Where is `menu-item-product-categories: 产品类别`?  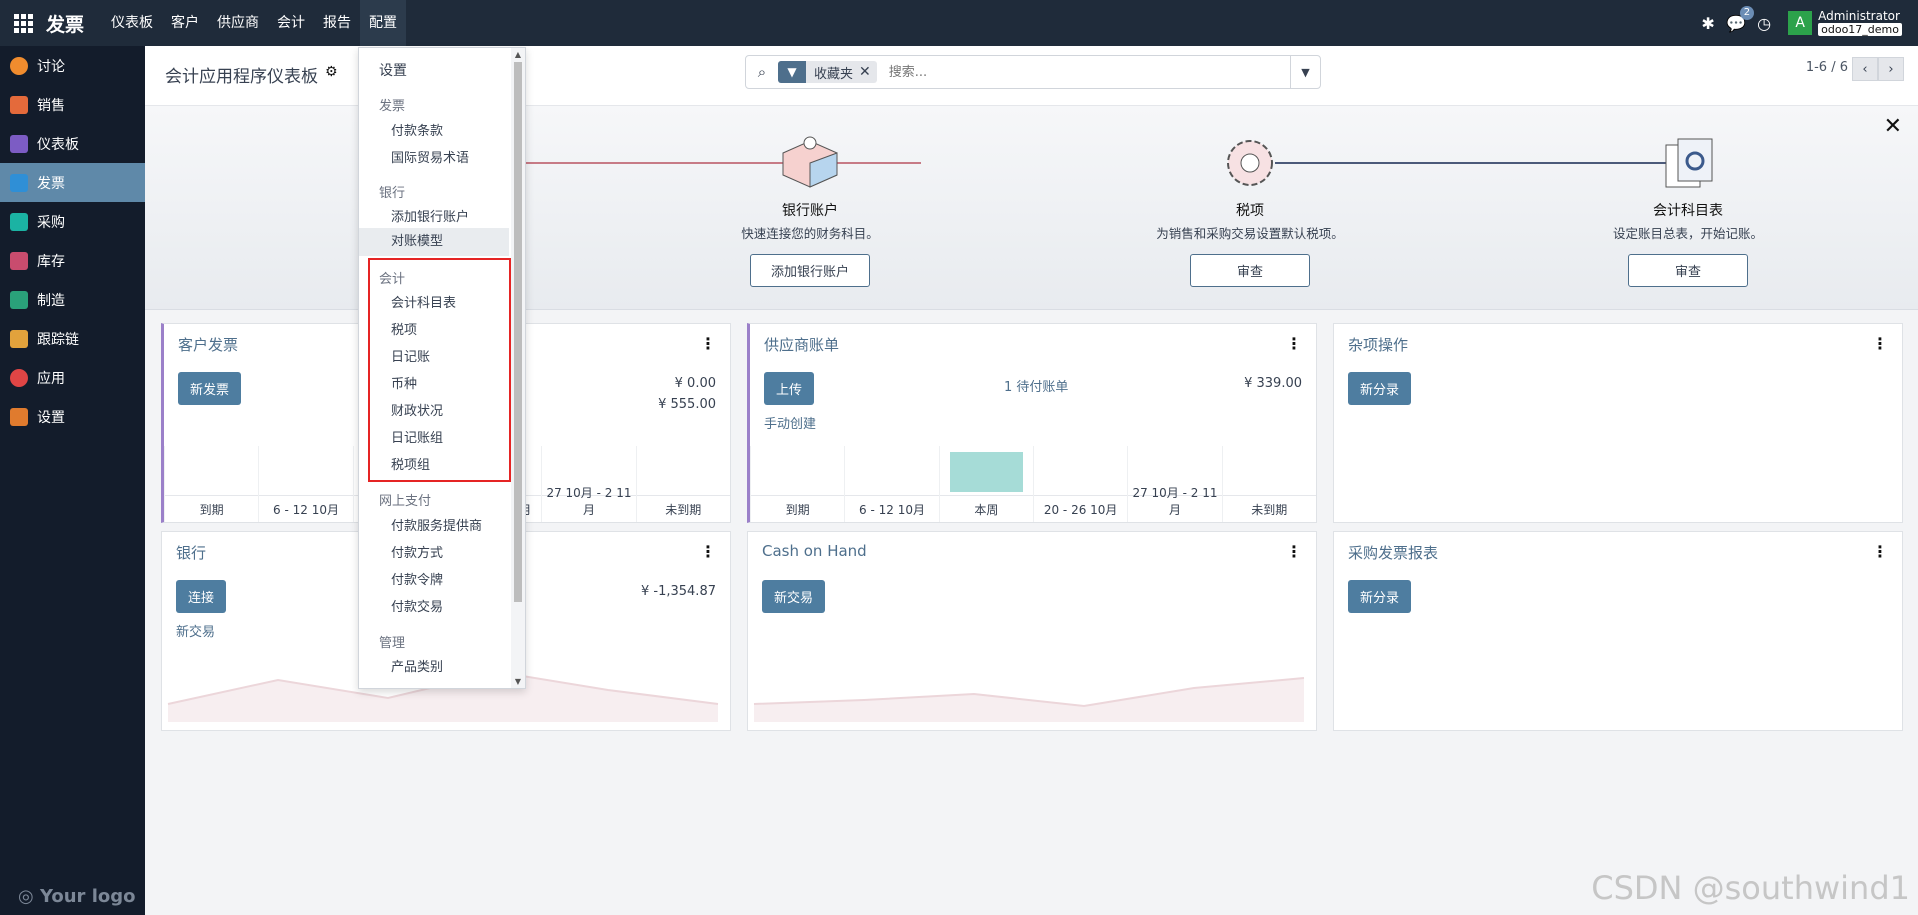
menu-item-product-categories: 产品类别 is located at coordinates (434, 665).